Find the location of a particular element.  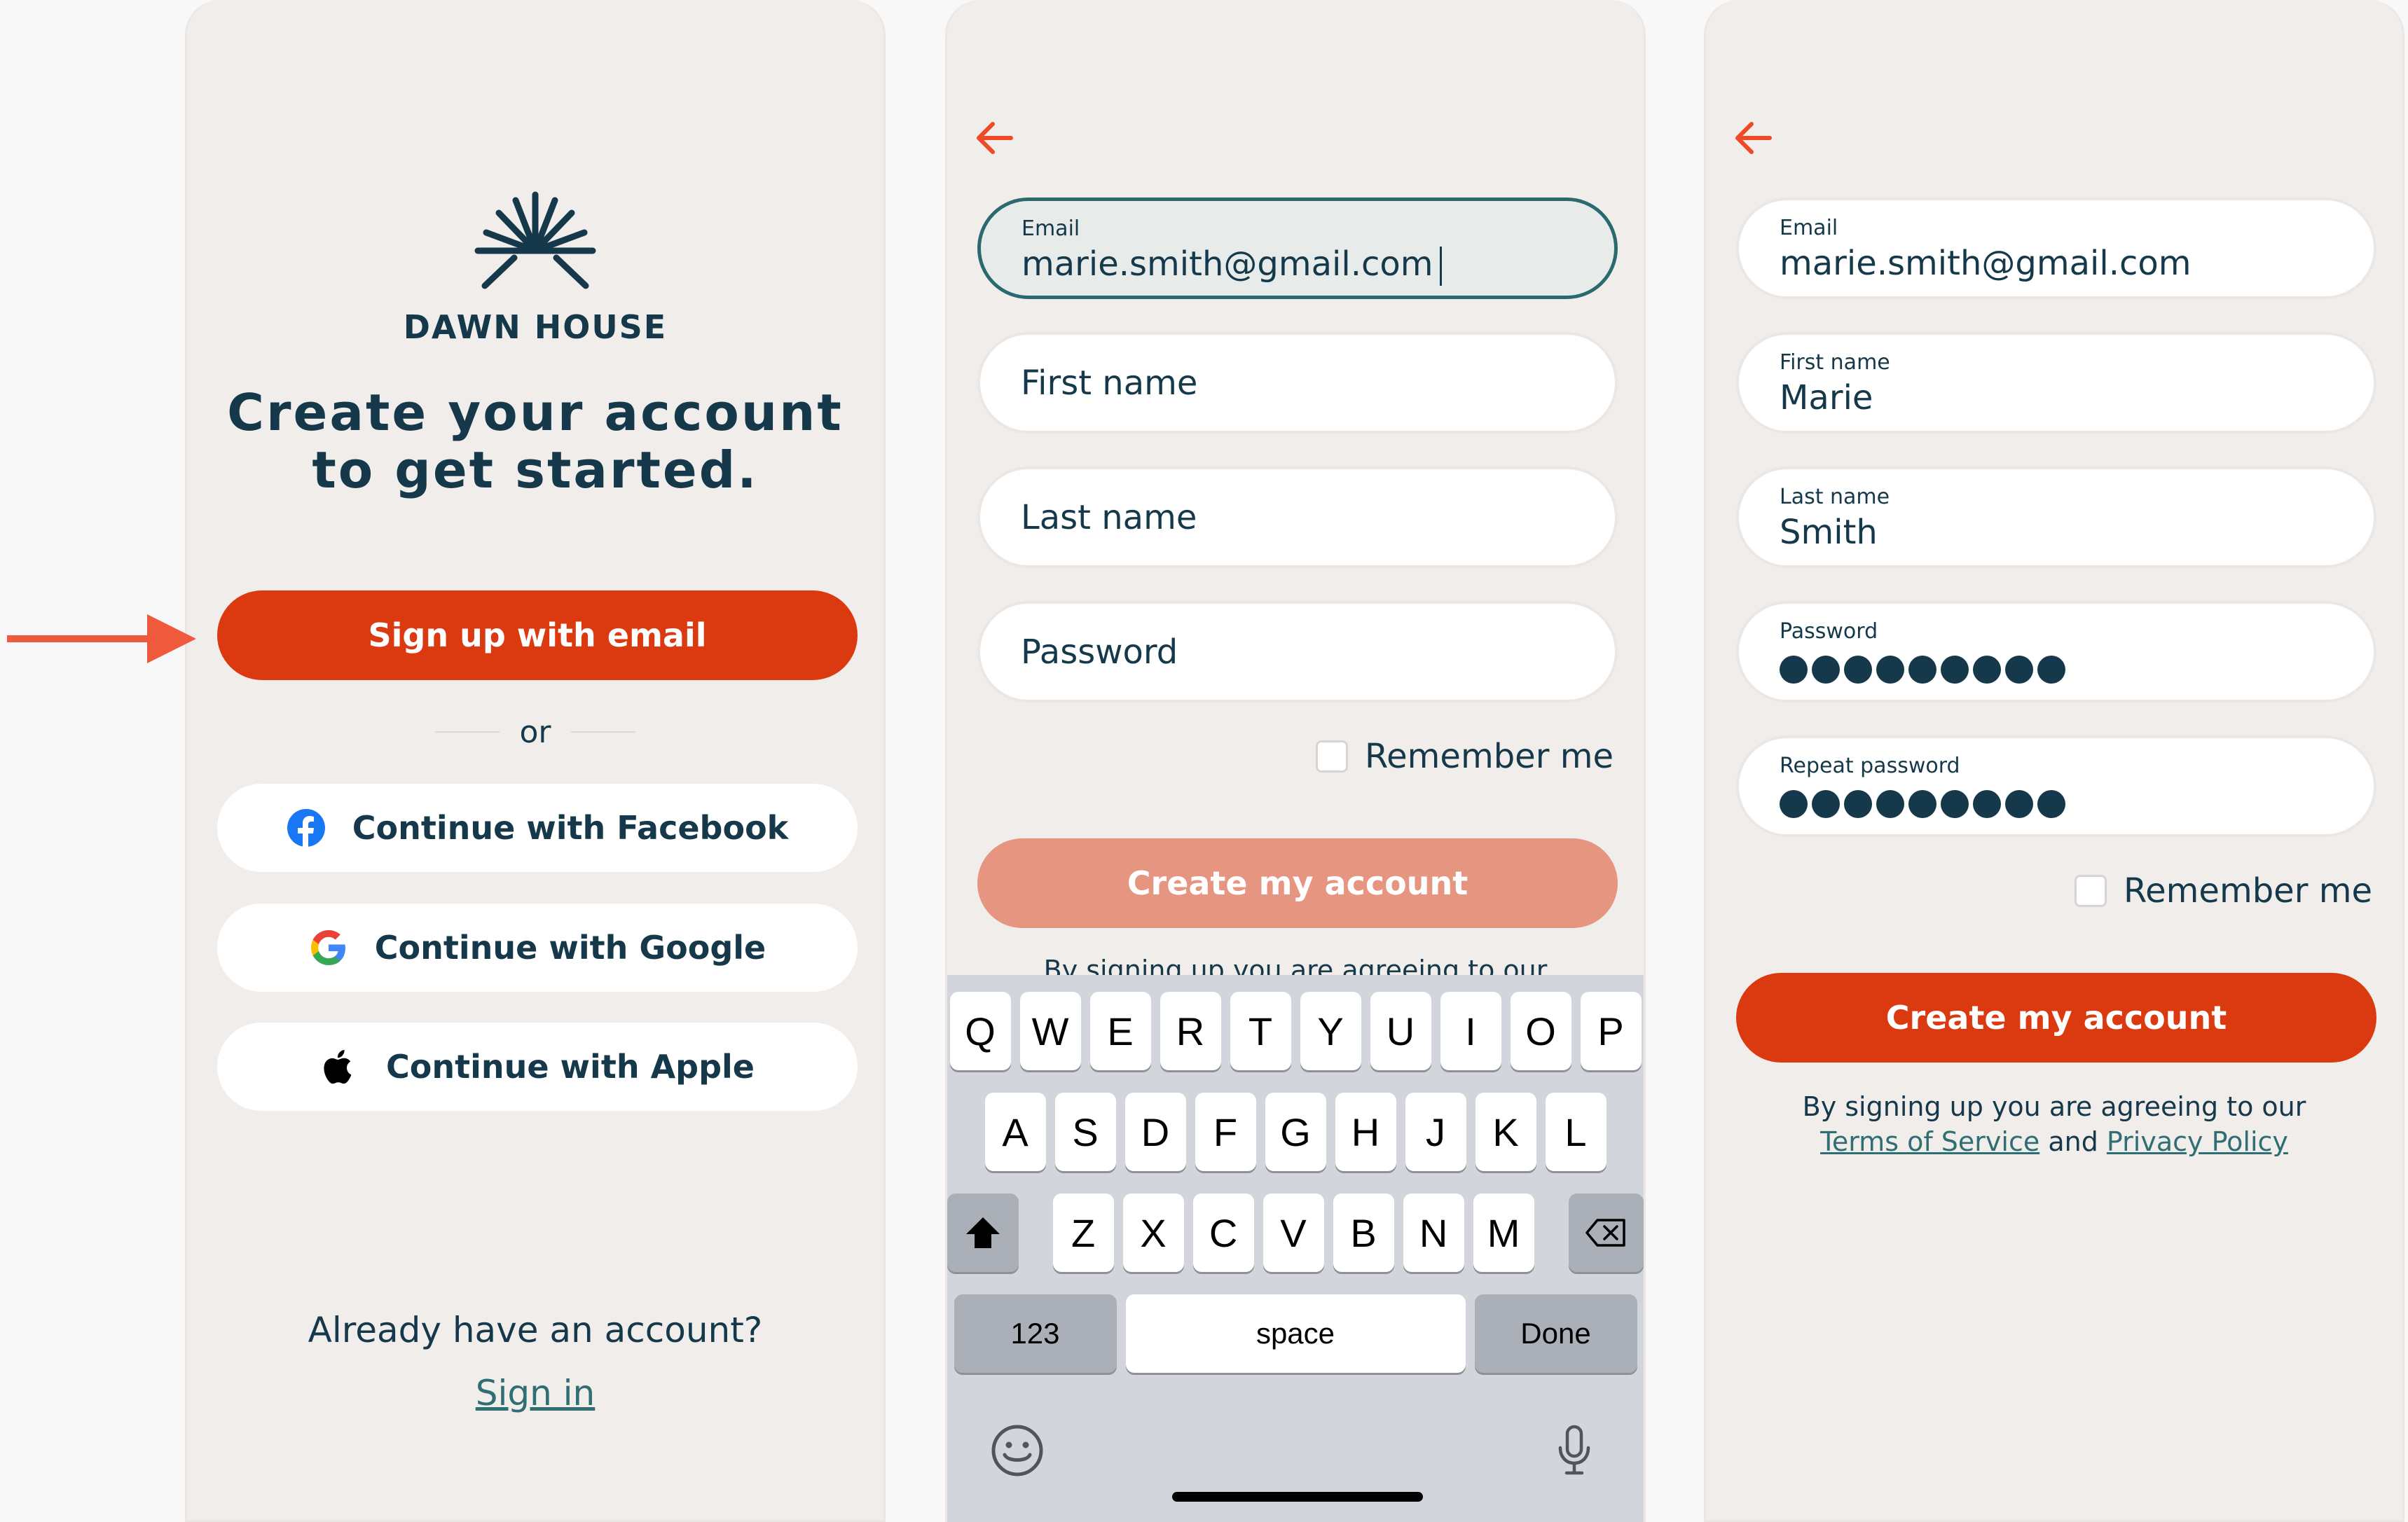

apple-label: Continue with Apple is located at coordinates (570, 1067).